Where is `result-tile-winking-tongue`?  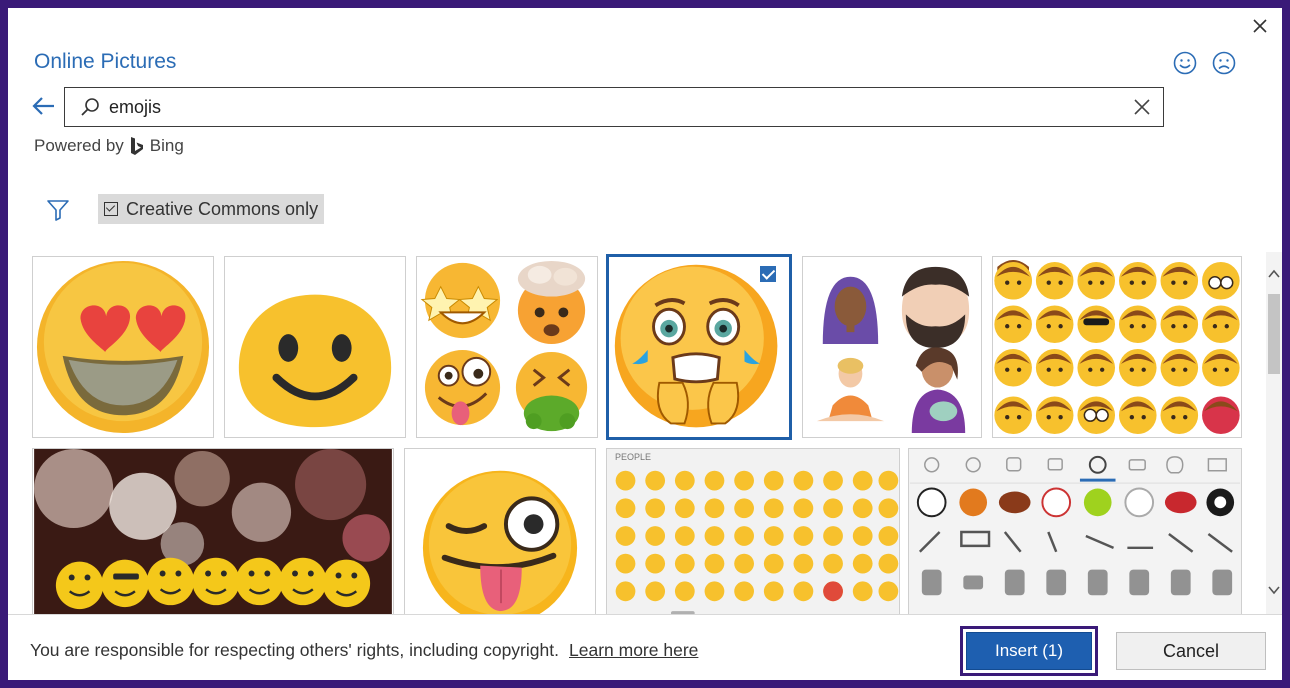 result-tile-winking-tongue is located at coordinates (500, 531).